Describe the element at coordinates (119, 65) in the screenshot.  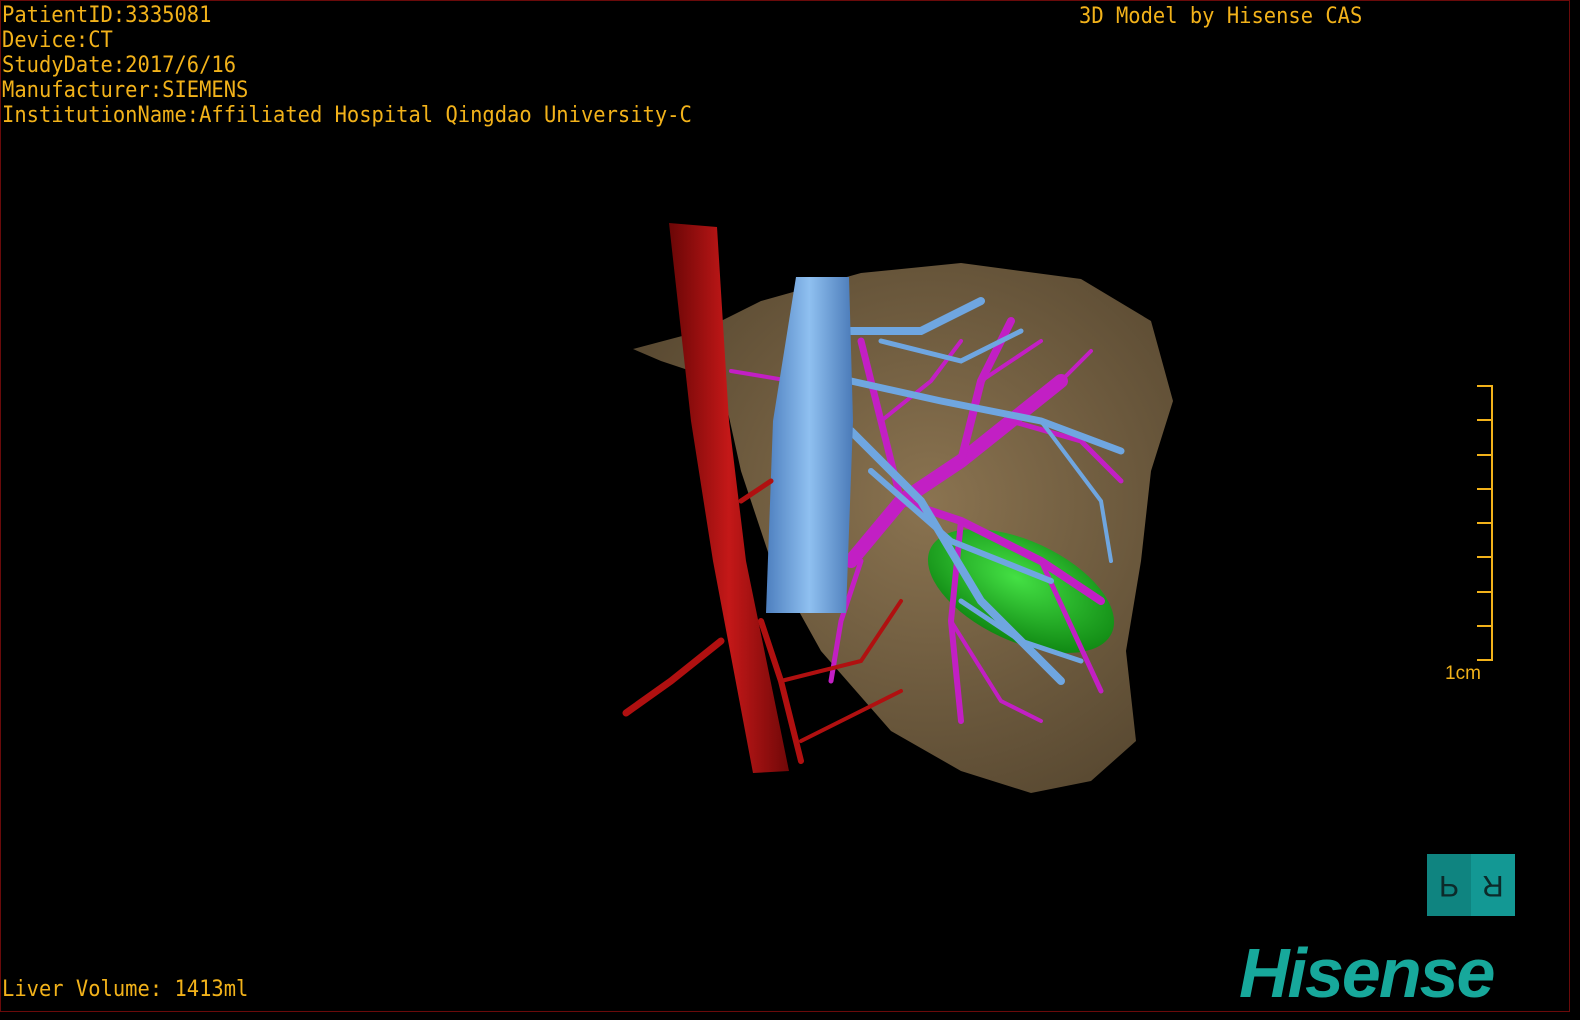
I see `study-date: StudyDate:2017/6/16` at that location.